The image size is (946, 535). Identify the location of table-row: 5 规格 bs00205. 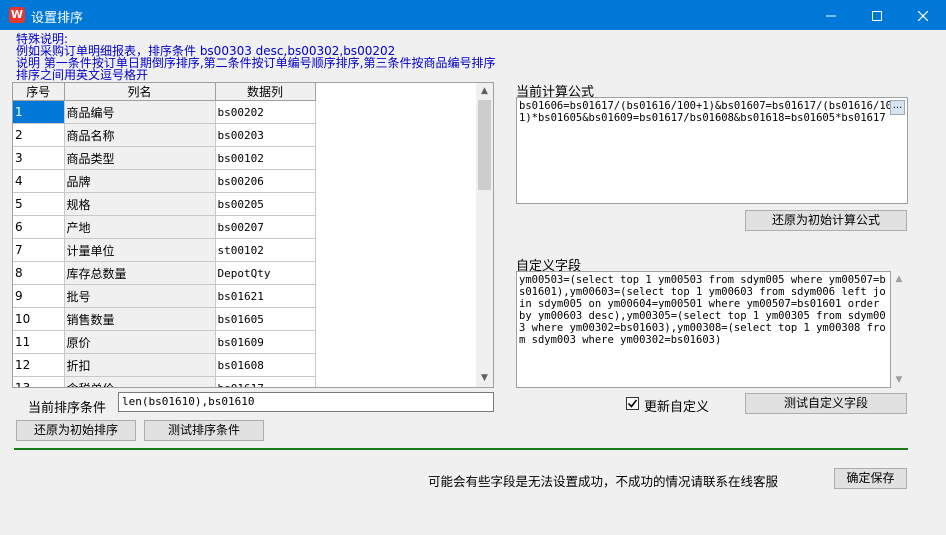
(164, 204).